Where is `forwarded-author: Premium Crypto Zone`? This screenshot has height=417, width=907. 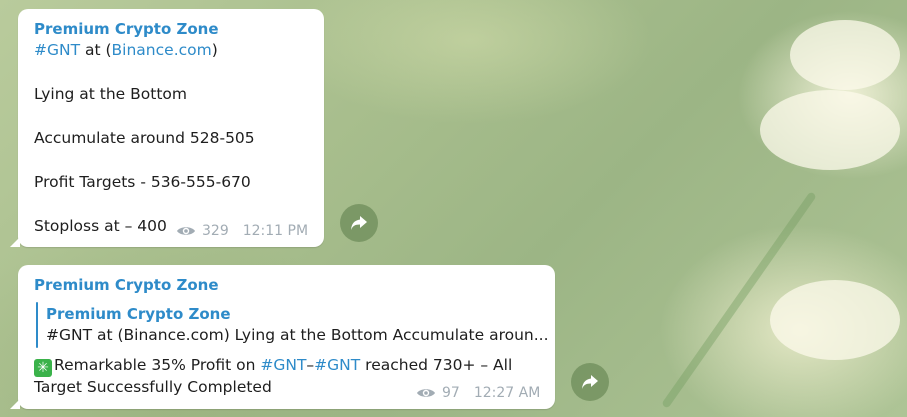
forwarded-author: Premium Crypto Zone is located at coordinates (138, 314).